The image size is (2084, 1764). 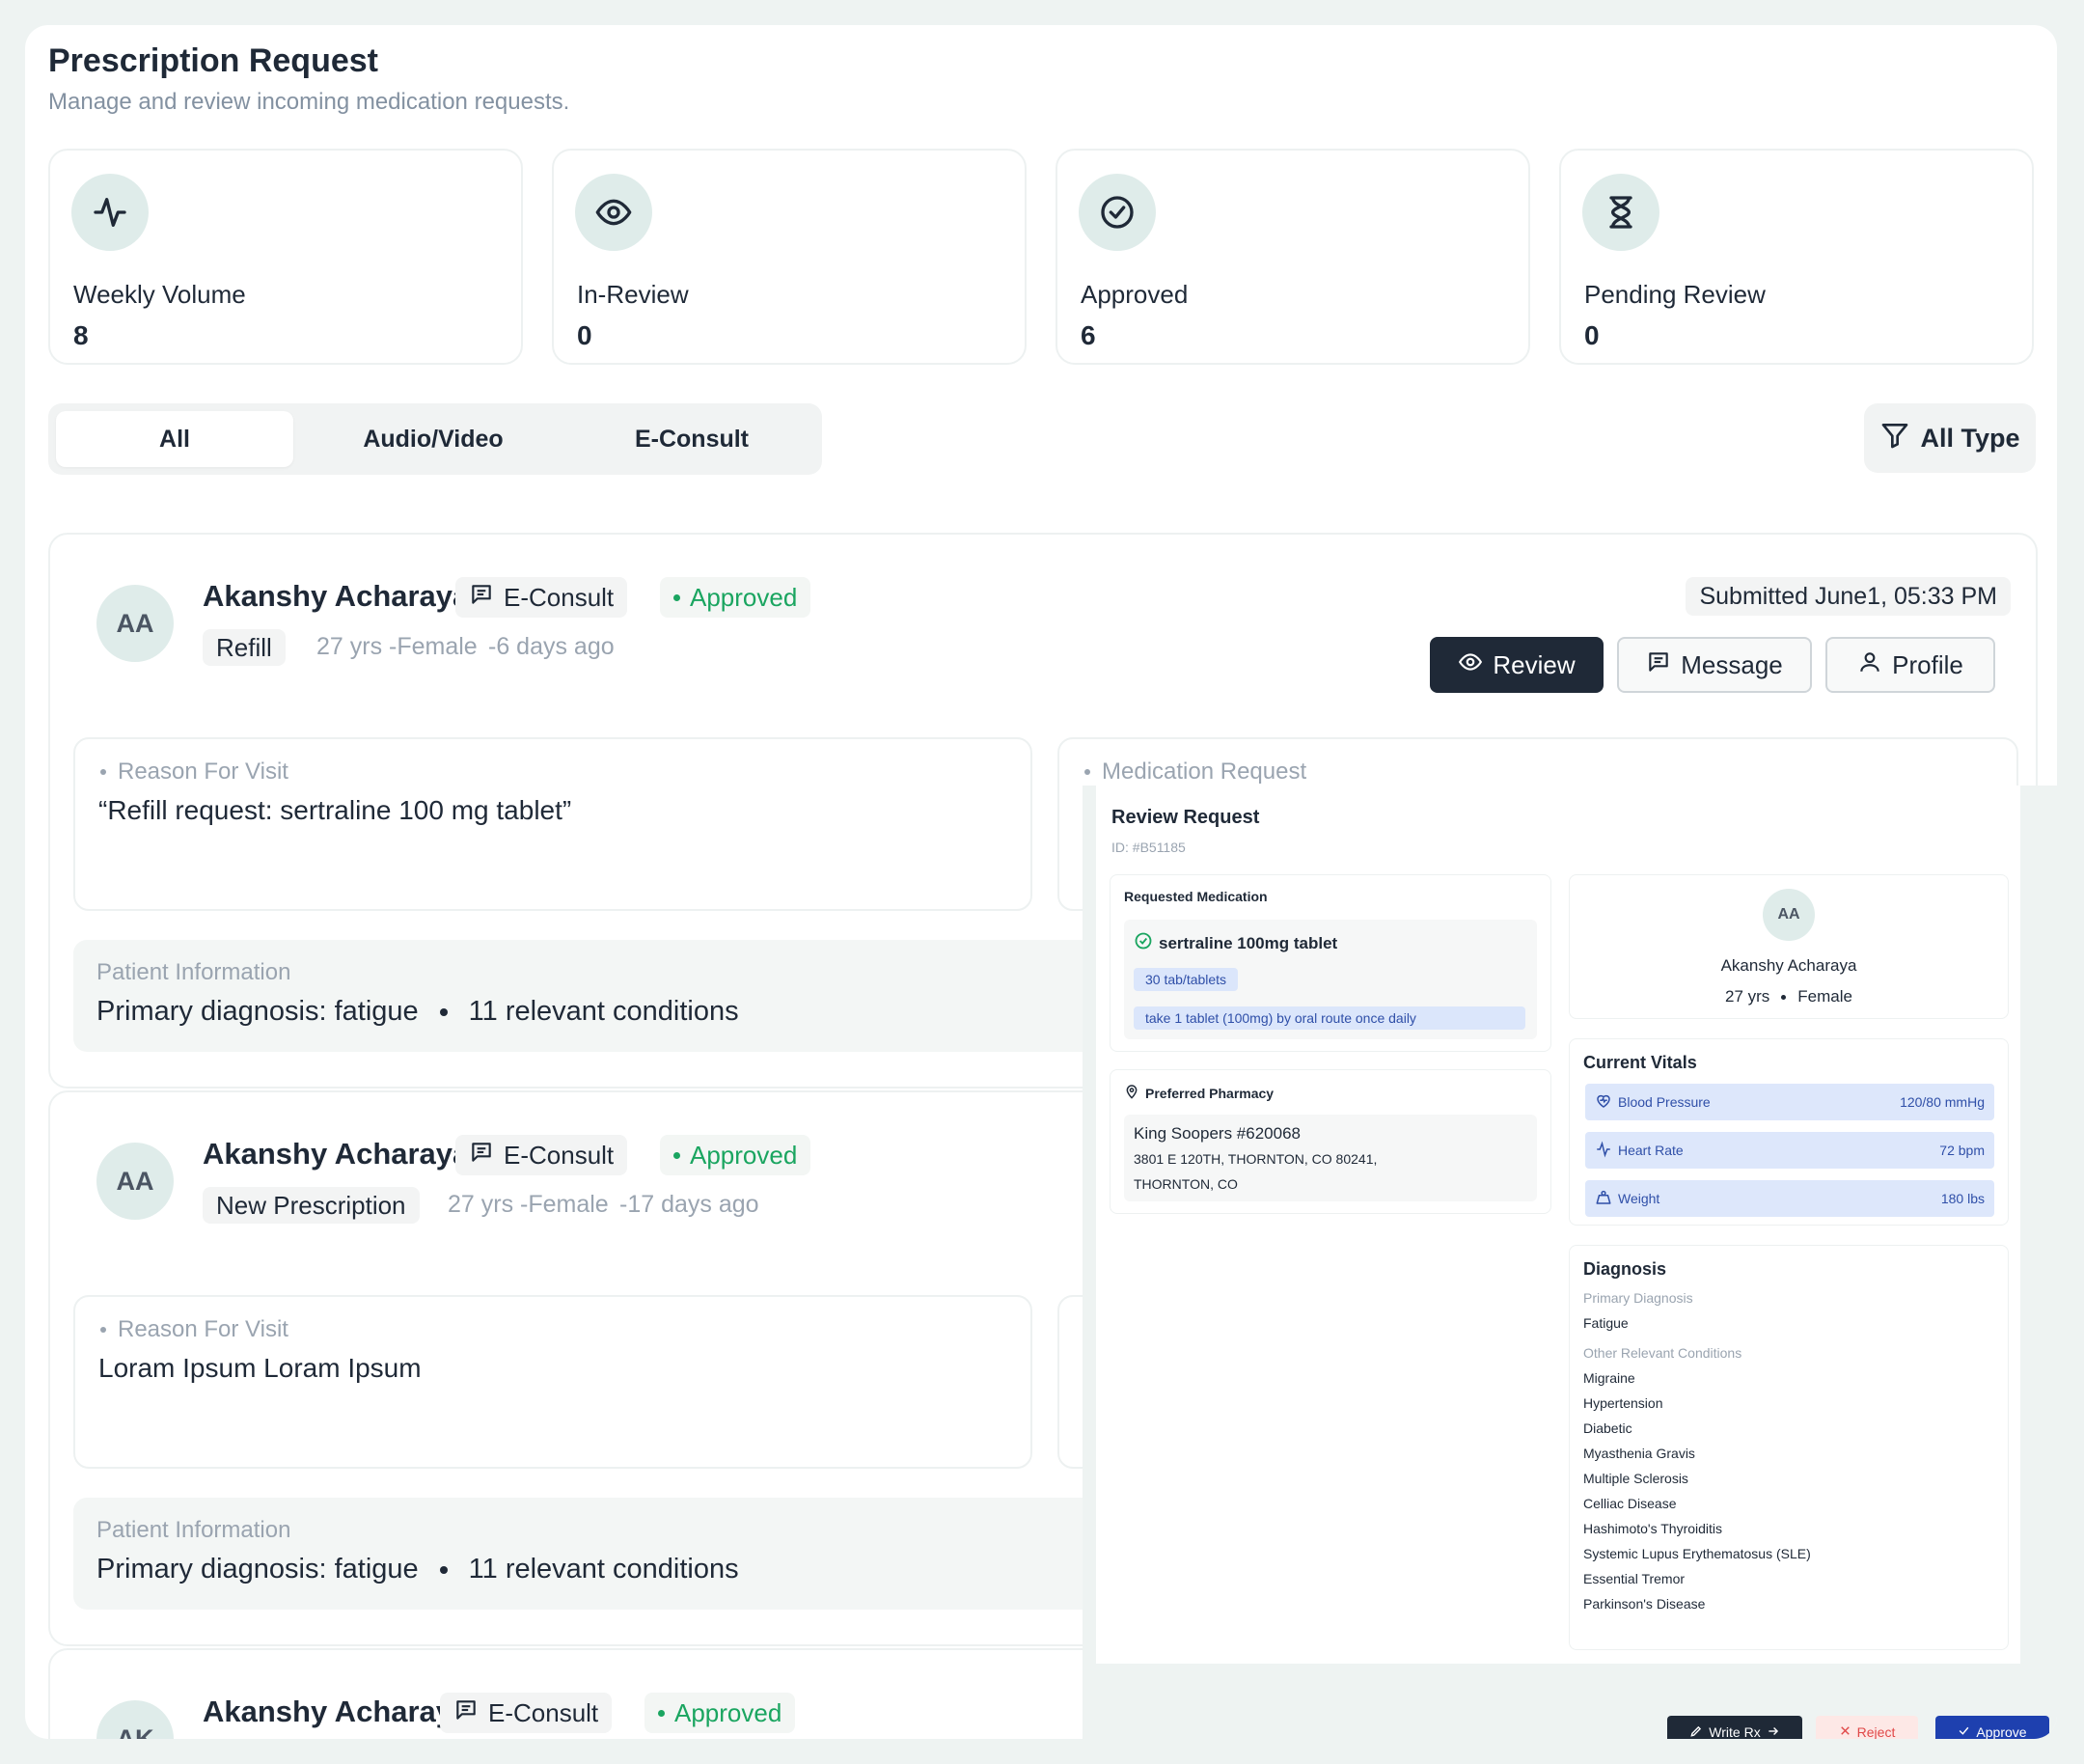 What do you see at coordinates (551, 646) in the screenshot?
I see `submitted-ago: -6 days ago` at bounding box center [551, 646].